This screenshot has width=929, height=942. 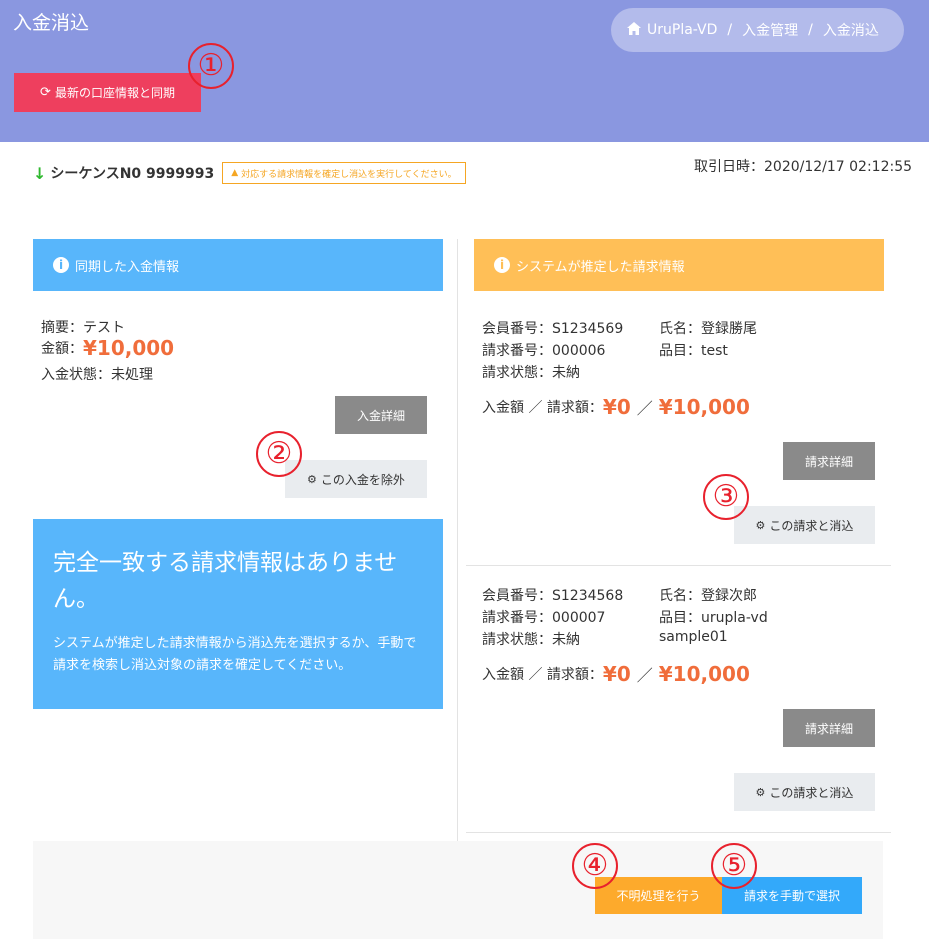 What do you see at coordinates (658, 895) in the screenshot?
I see `unknown-process-button: 不明処理を行う` at bounding box center [658, 895].